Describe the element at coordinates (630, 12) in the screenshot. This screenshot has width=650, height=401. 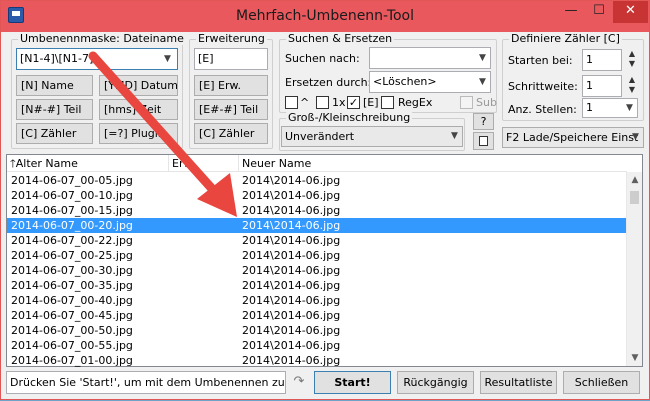
I see `close-window-button: ✕` at that location.